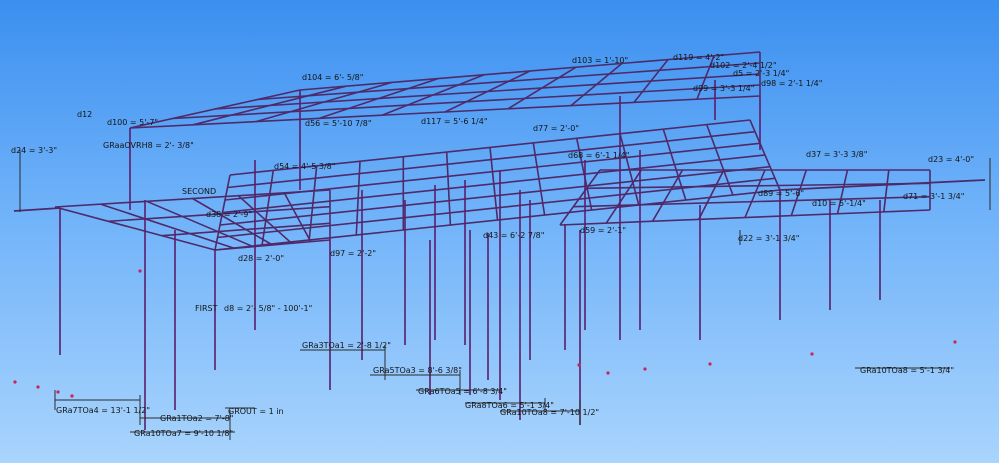 The width and height of the screenshot is (999, 463). What do you see at coordinates (256, 411) in the screenshot?
I see `dim-label: GROUT = 1 in` at bounding box center [256, 411].